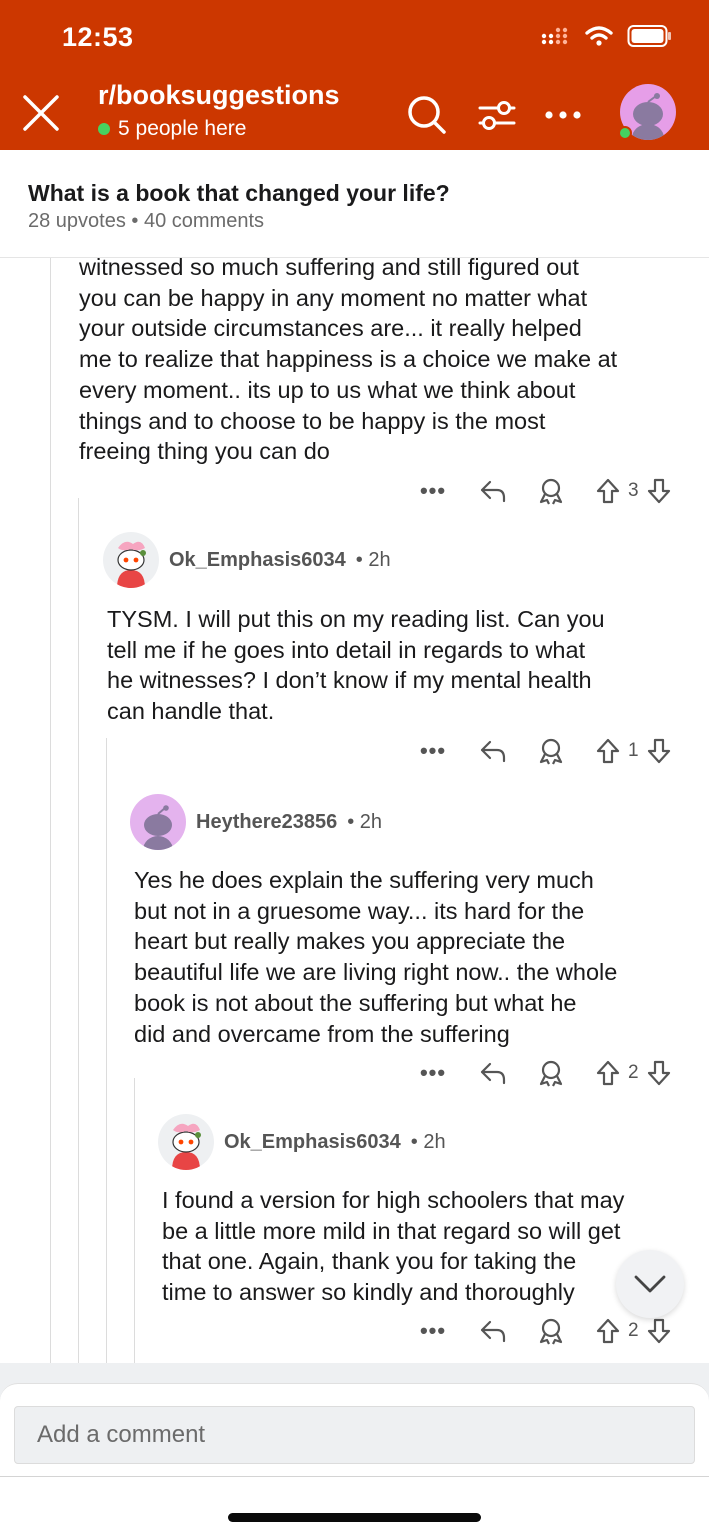  I want to click on comment-line: did and overcame from the suffering, so click(322, 1033).